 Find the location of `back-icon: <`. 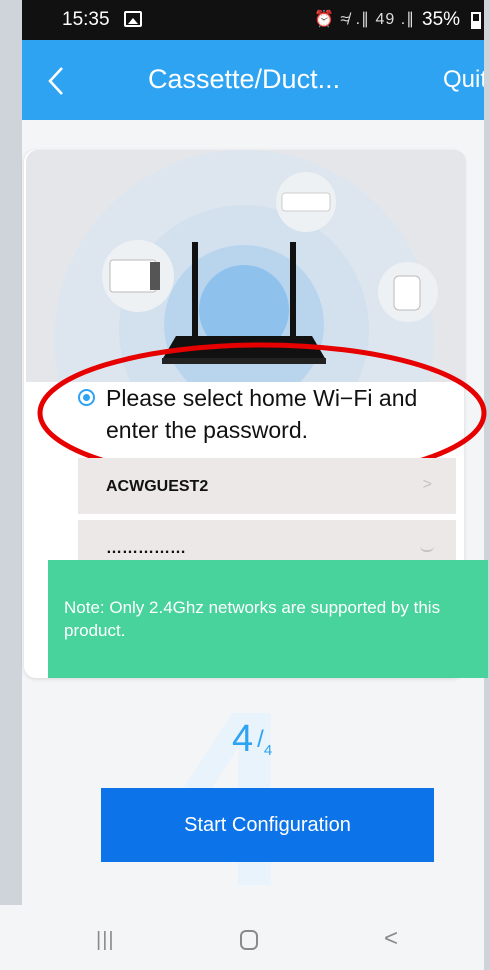

back-icon: < is located at coordinates (391, 939).